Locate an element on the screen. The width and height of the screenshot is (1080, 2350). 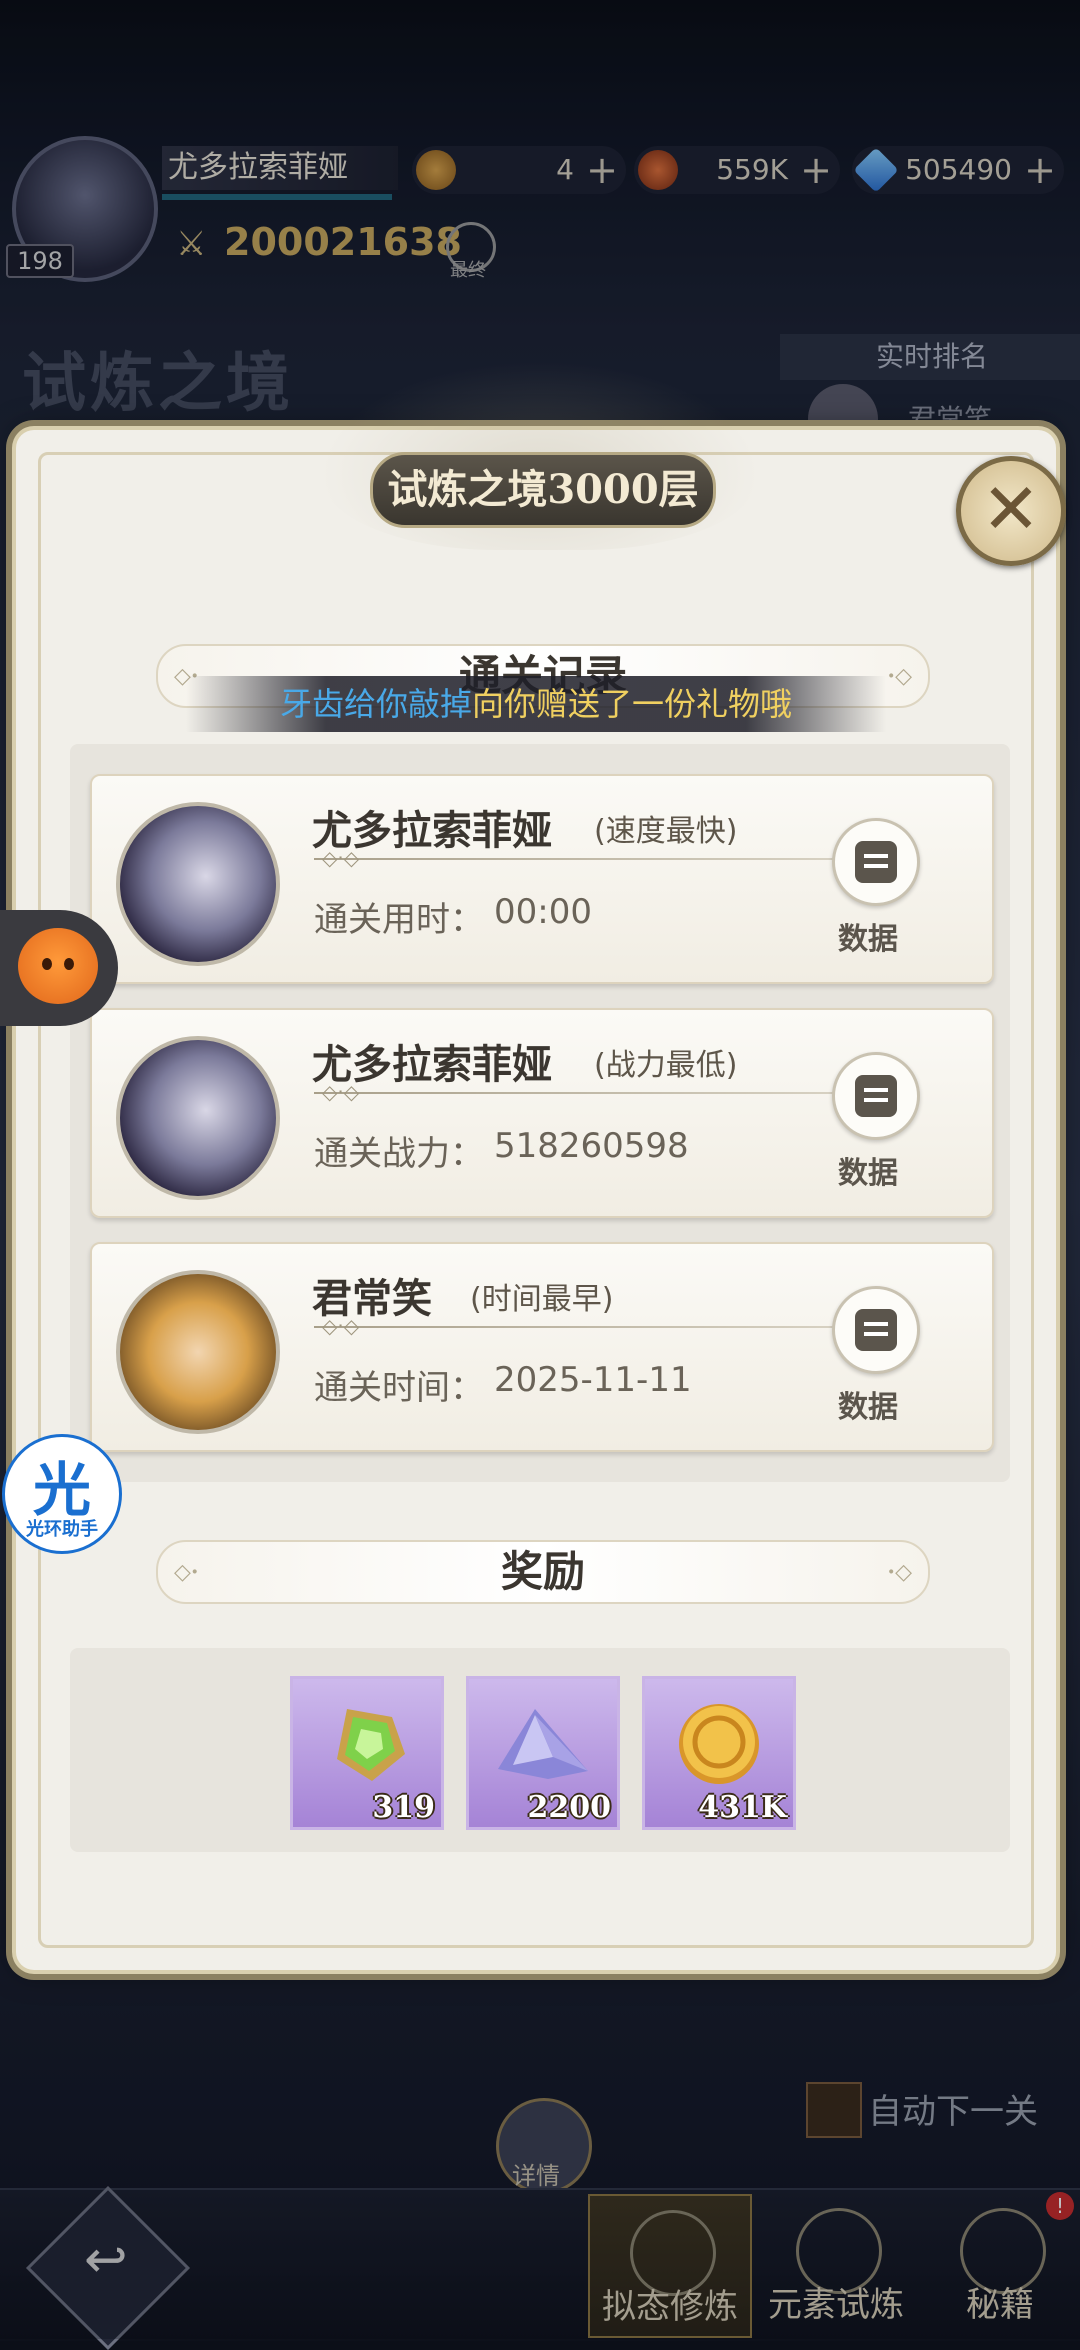
dialog-title: 试炼之境3000层 is located at coordinates (543, 490).